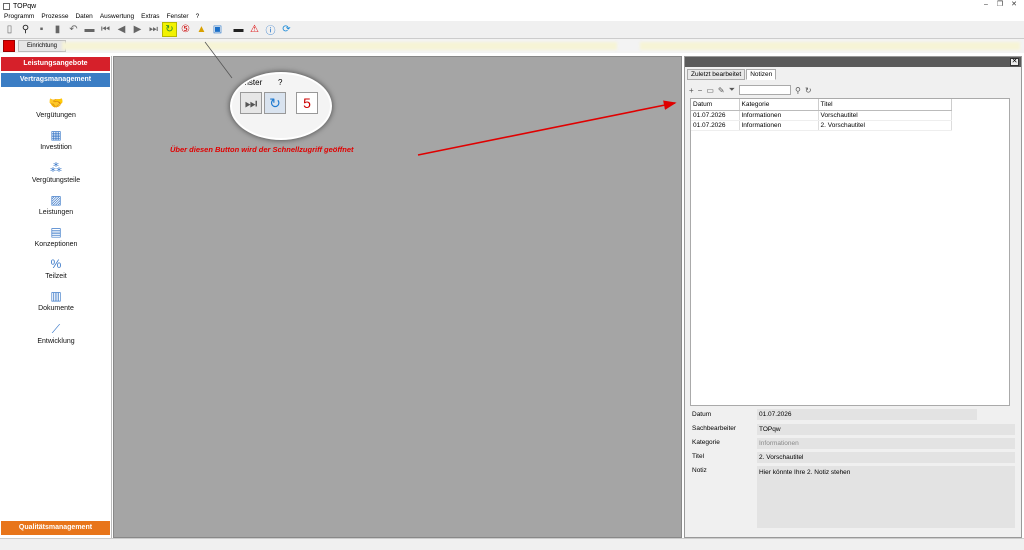 The height and width of the screenshot is (550, 1024). I want to click on restore-button: ❐, so click(1000, 5).